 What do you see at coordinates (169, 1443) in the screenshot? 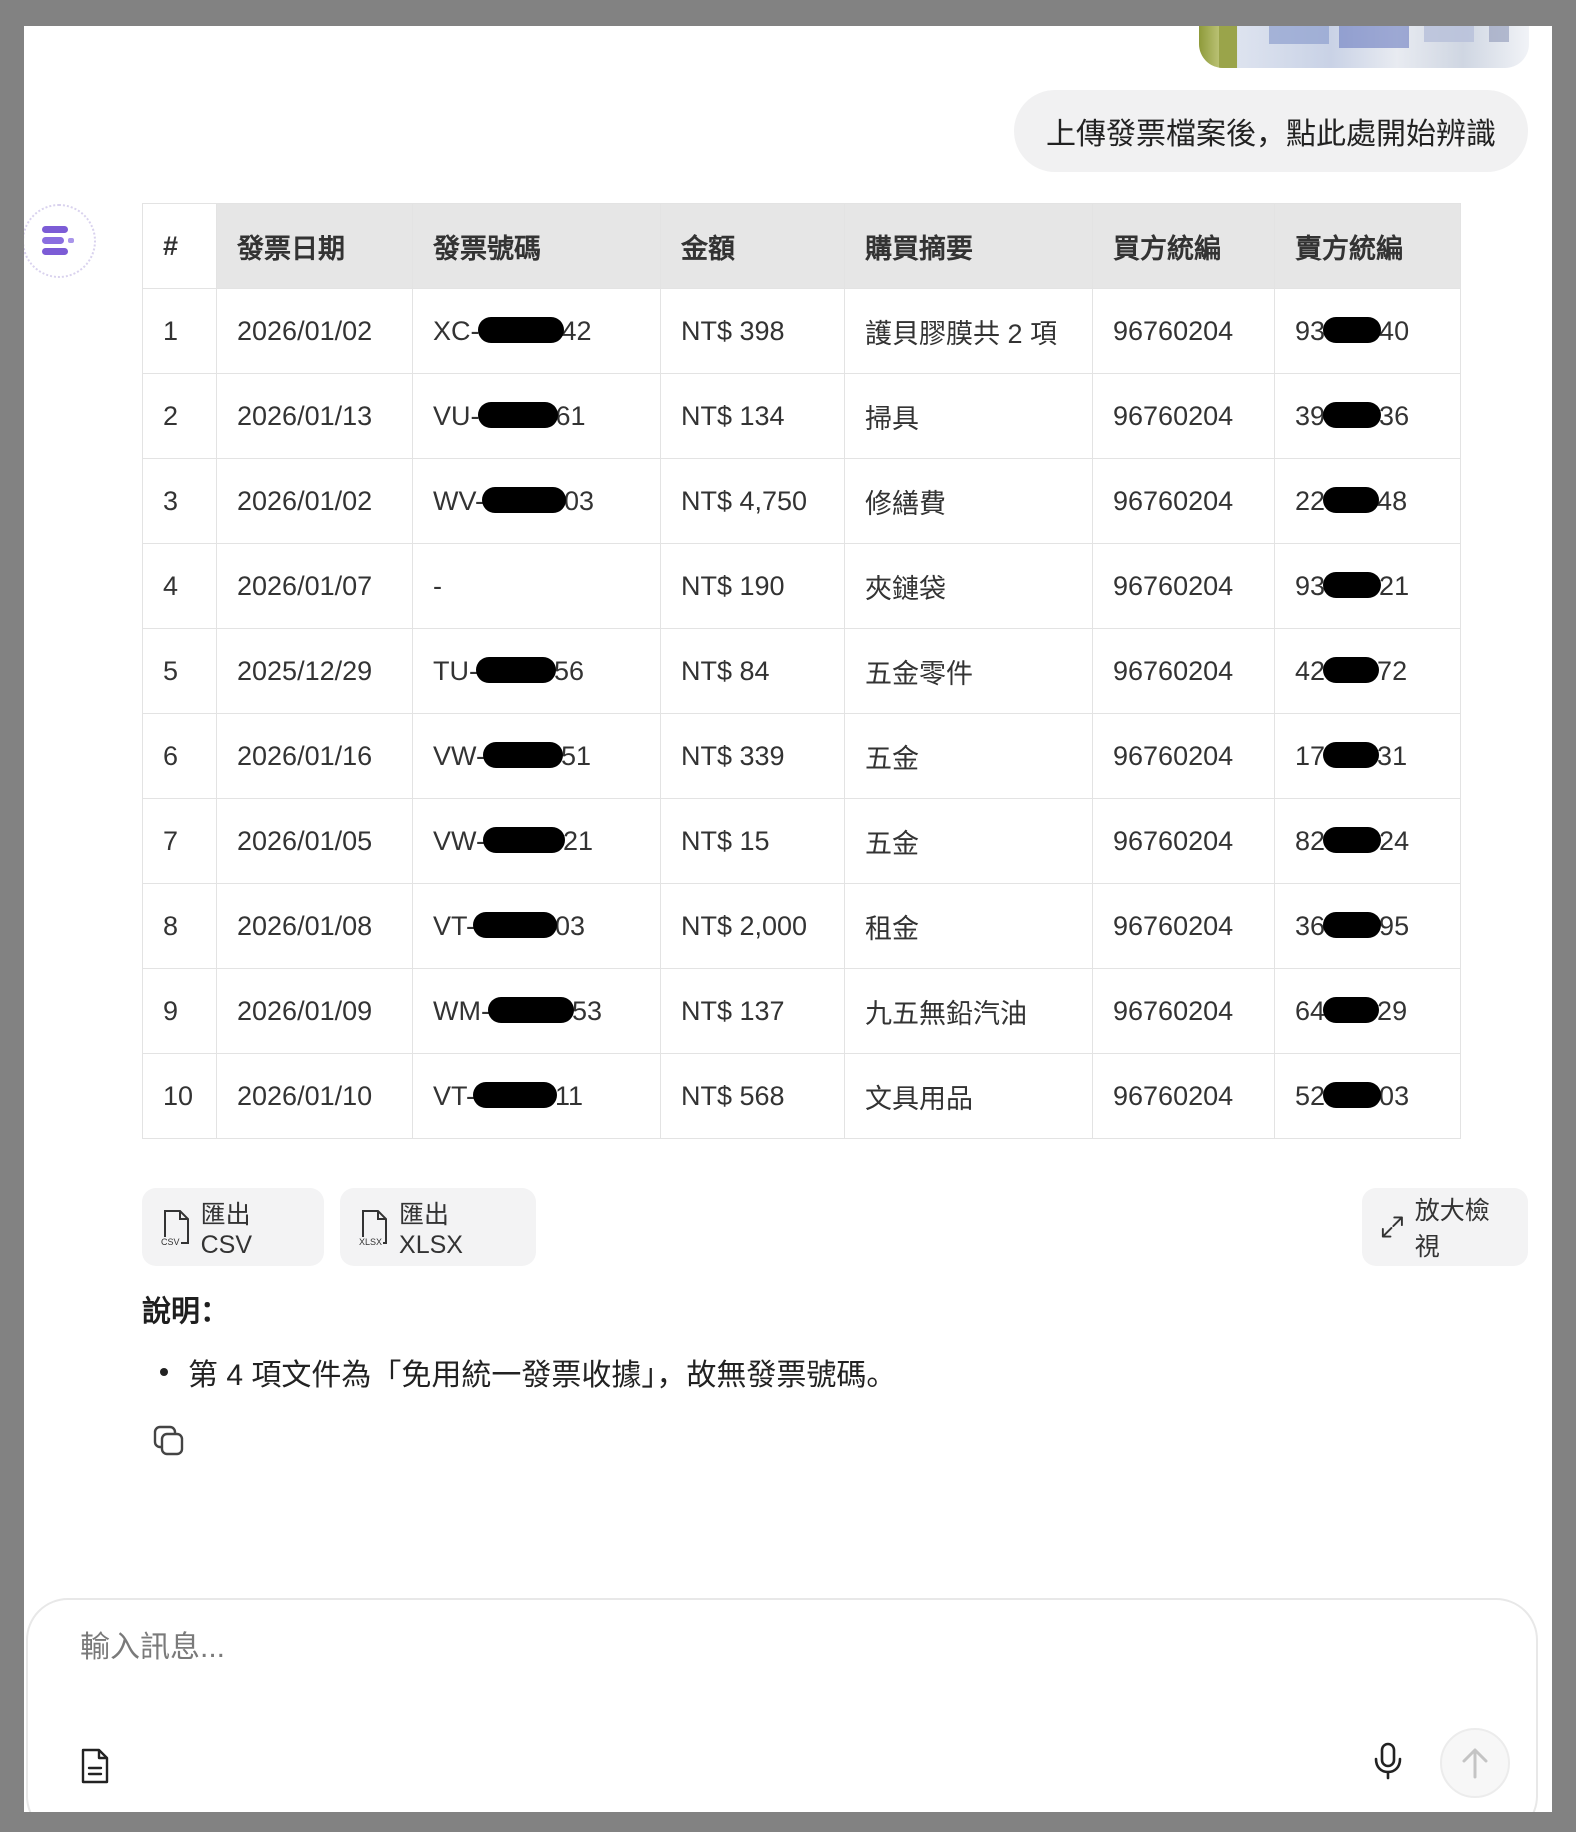
I see `copy-button` at bounding box center [169, 1443].